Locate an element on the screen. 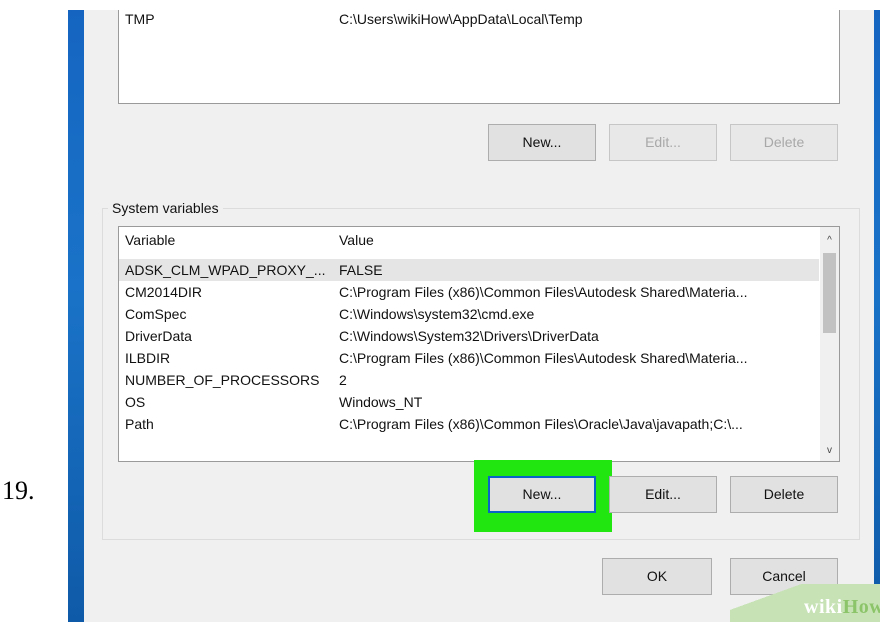 The width and height of the screenshot is (880, 622). table-row: NUMBER_OF_PROCESSORS 2 is located at coordinates (469, 380).